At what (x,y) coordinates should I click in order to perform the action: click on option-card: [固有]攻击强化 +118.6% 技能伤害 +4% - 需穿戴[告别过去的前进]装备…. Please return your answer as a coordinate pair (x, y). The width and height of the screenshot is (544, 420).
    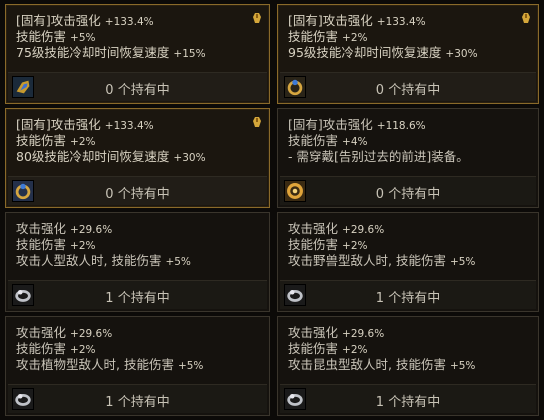
    Looking at the image, I should click on (408, 158).